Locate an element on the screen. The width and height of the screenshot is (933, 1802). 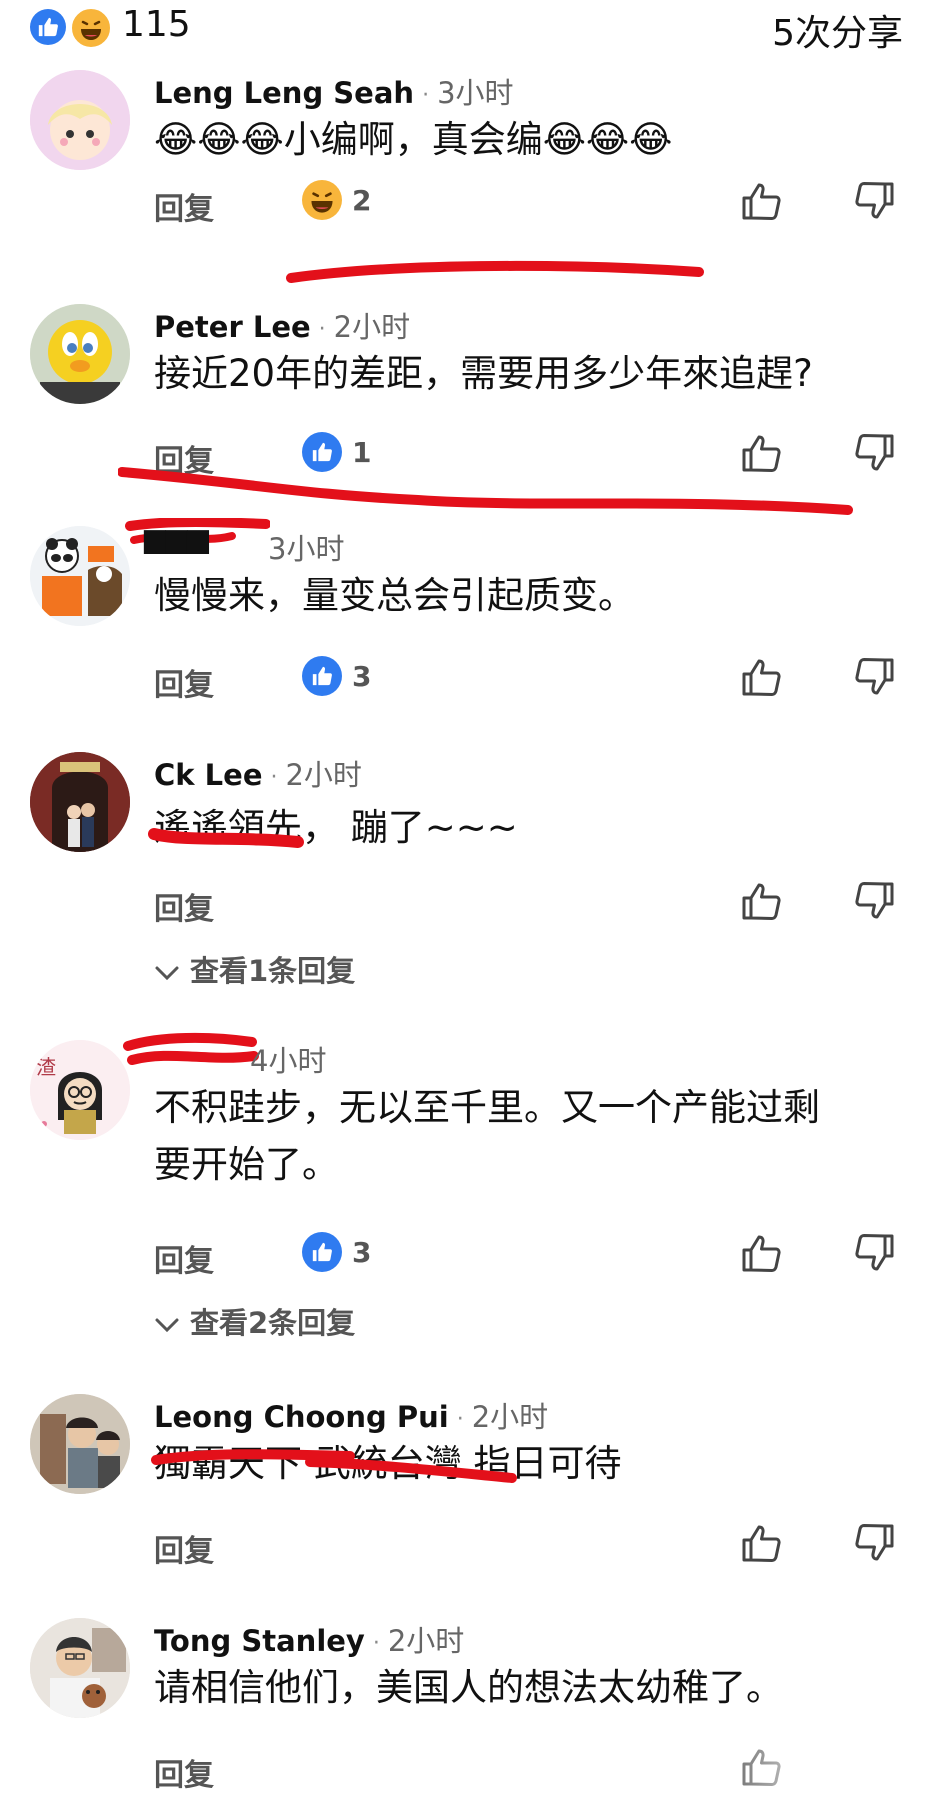
view-replies-link: 查看1条回复 is located at coordinates (254, 969).